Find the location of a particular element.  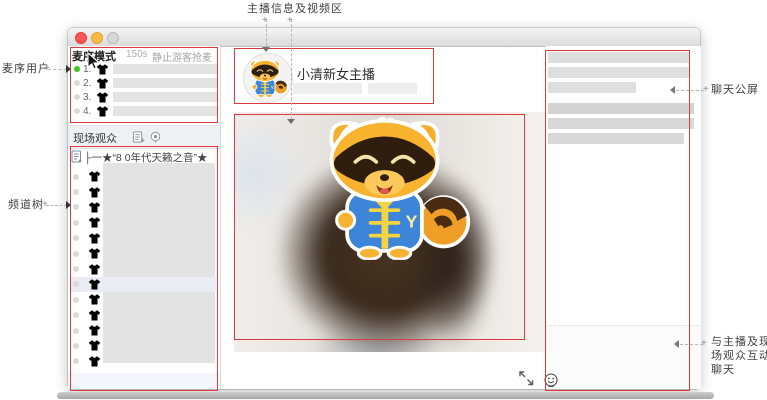

window-titlebar is located at coordinates (384, 37).